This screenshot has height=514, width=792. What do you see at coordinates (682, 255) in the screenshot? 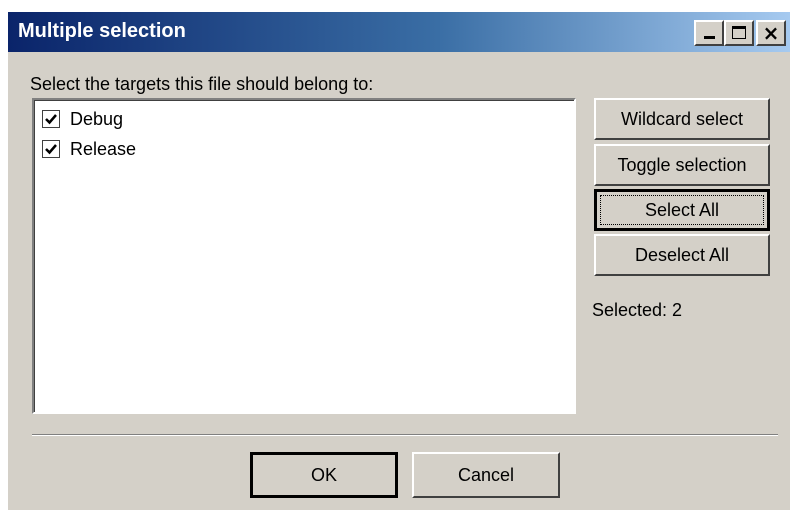
I see `deselect-all-button: Deselect All` at bounding box center [682, 255].